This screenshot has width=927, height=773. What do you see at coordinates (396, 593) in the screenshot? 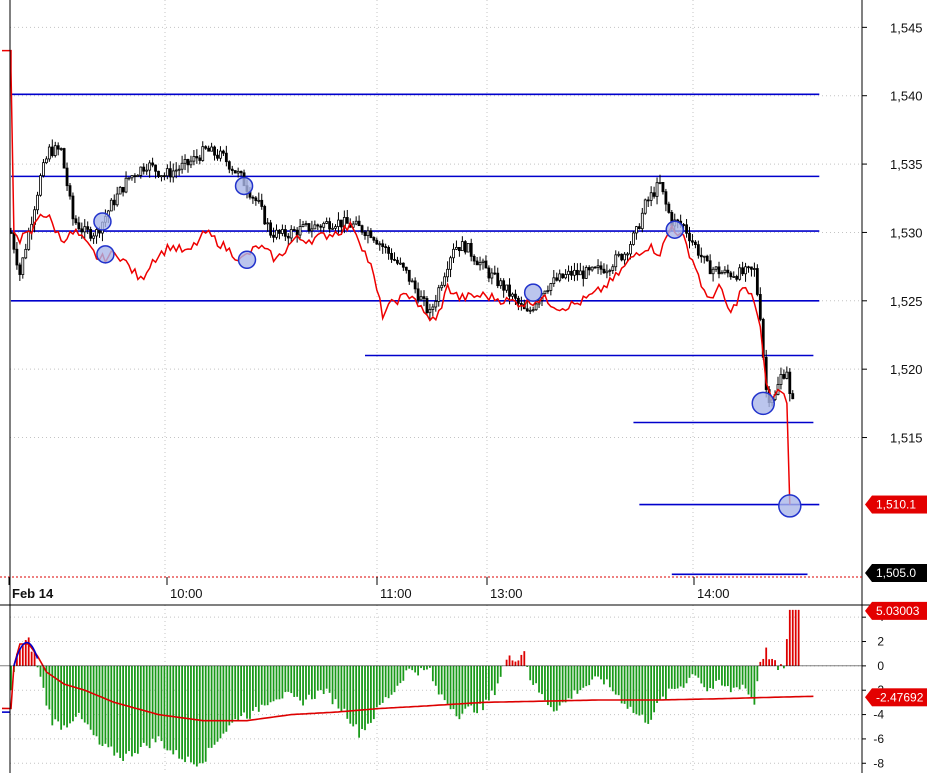
I see `time-tick-label: 11:00` at bounding box center [396, 593].